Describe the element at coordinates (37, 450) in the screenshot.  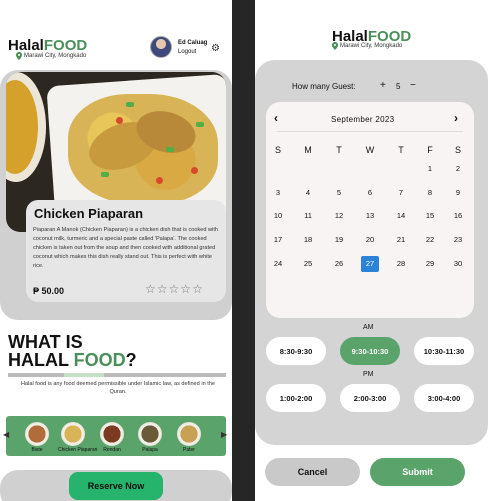
I see `food-label: Biste` at that location.